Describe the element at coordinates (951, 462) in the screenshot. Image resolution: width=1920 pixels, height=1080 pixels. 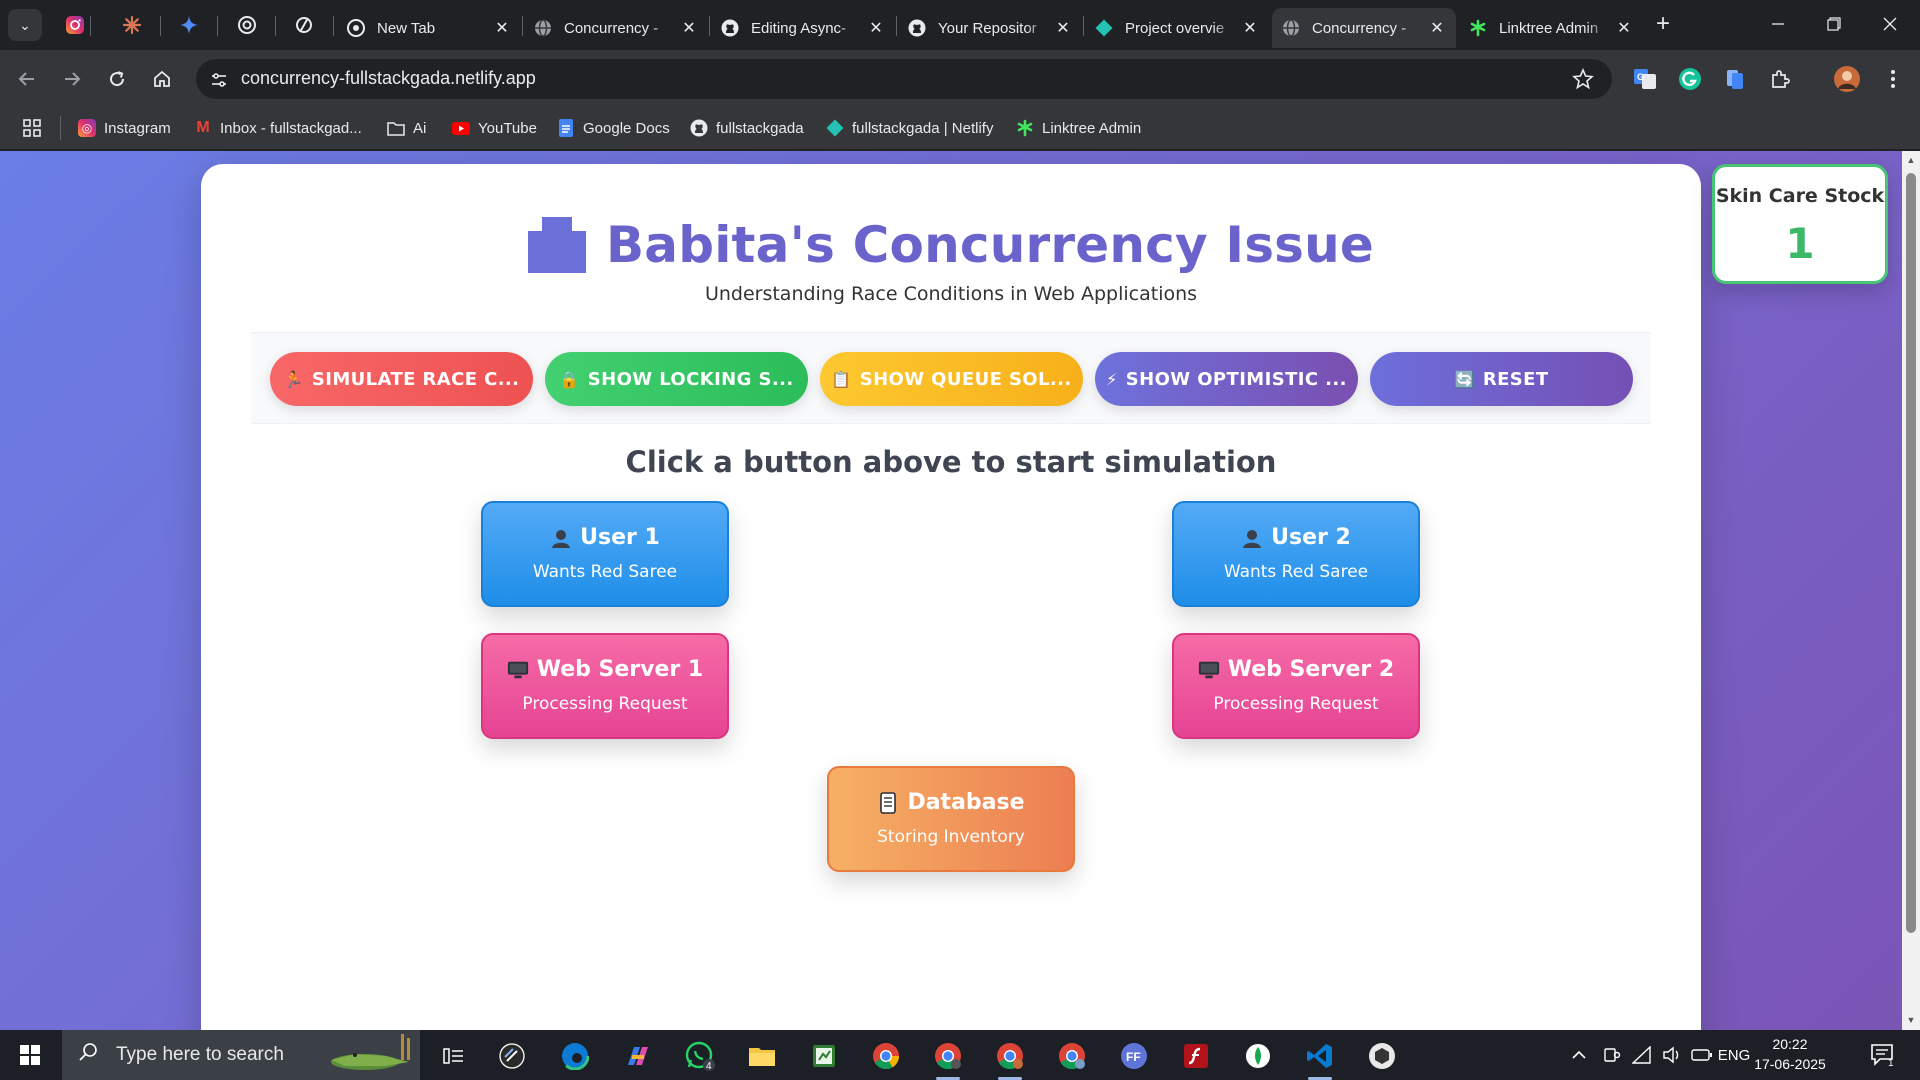
I see `simulation-status: Click a button above to start simulation` at that location.